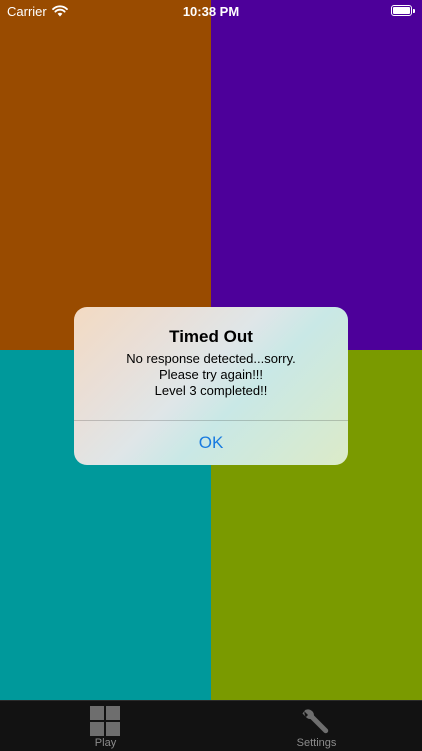  I want to click on tab-play: Play, so click(105, 726).